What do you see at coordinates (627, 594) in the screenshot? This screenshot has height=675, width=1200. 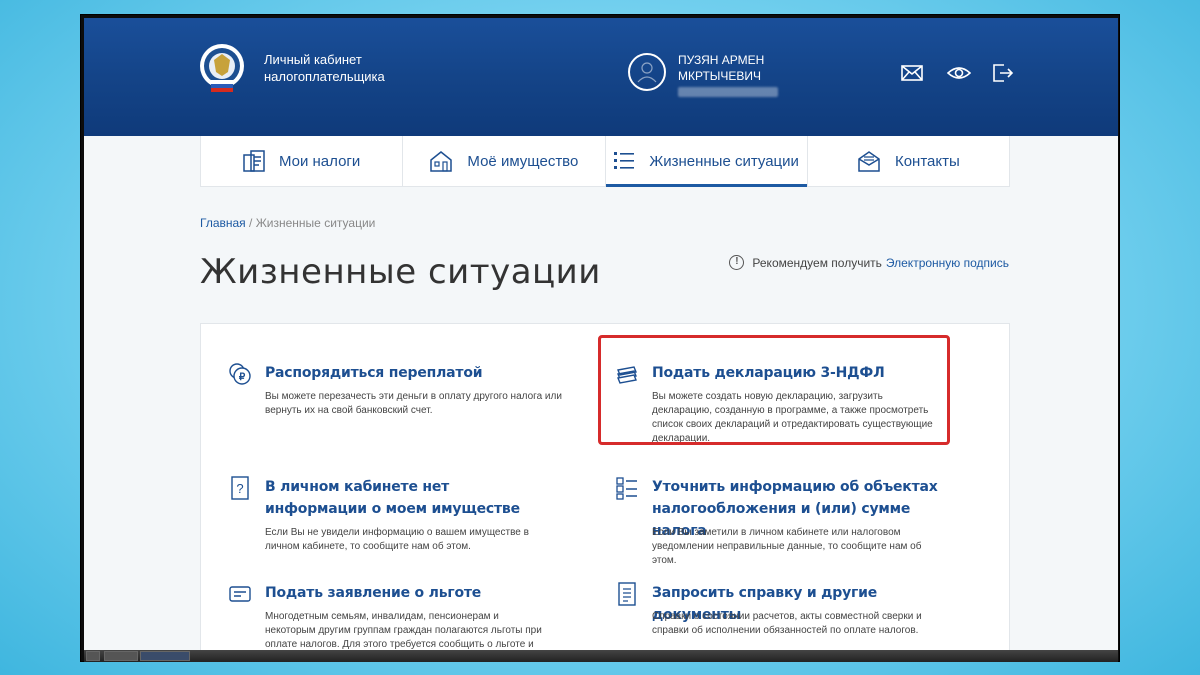 I see `document-icon` at bounding box center [627, 594].